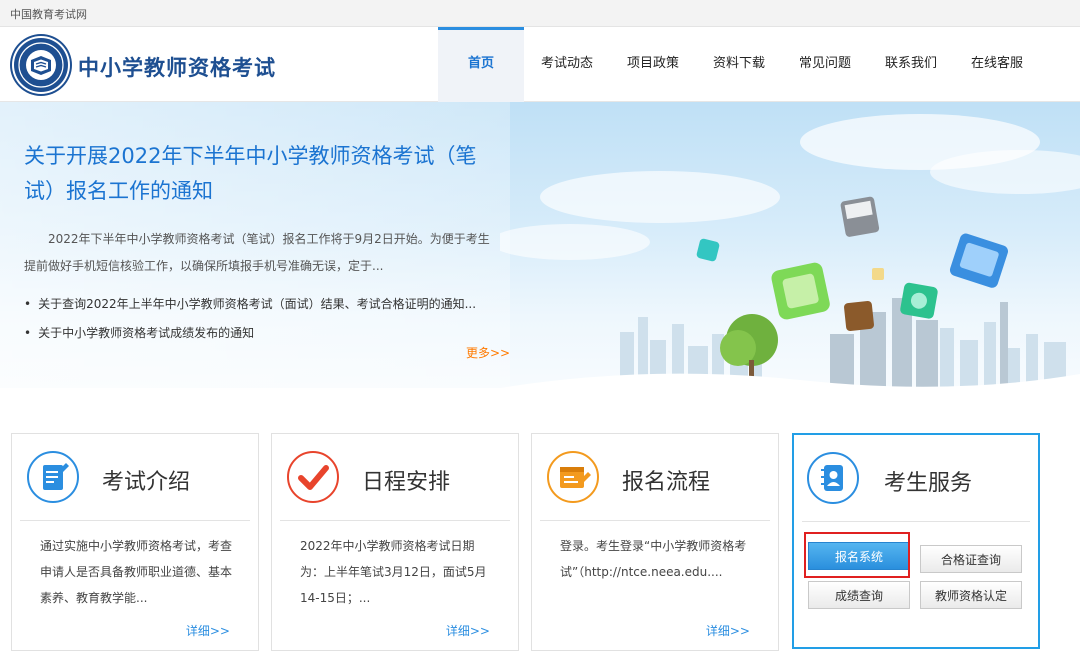 Image resolution: width=1080 pixels, height=658 pixels. Describe the element at coordinates (573, 477) in the screenshot. I see `registration-form-icon` at that location.